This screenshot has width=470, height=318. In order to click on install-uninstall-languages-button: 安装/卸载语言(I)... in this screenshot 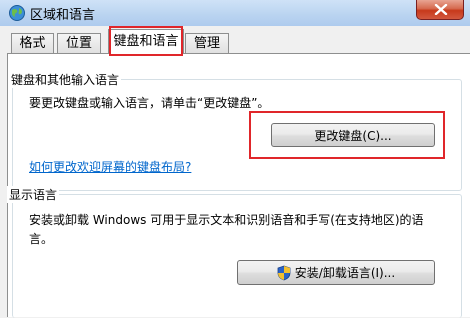, I will do `click(336, 272)`.